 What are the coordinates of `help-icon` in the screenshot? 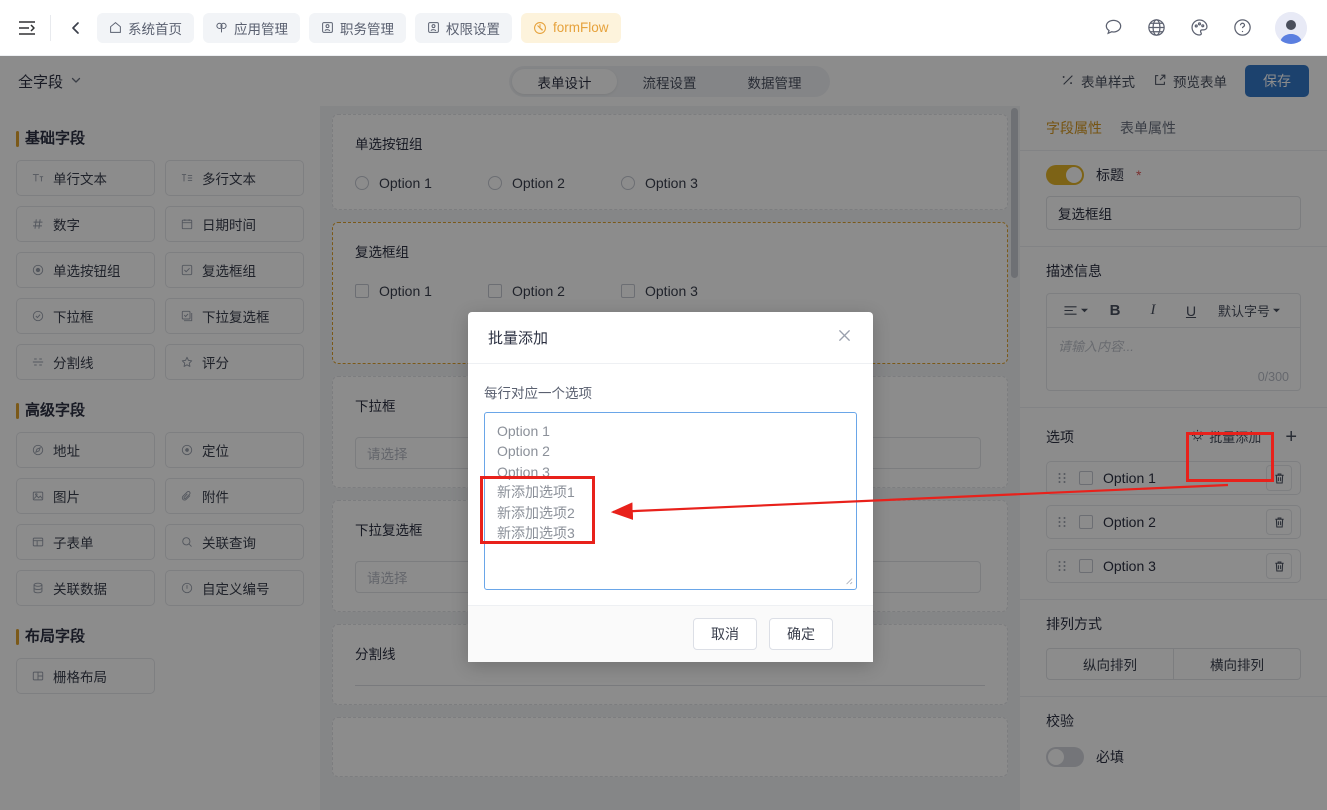 It's located at (1242, 27).